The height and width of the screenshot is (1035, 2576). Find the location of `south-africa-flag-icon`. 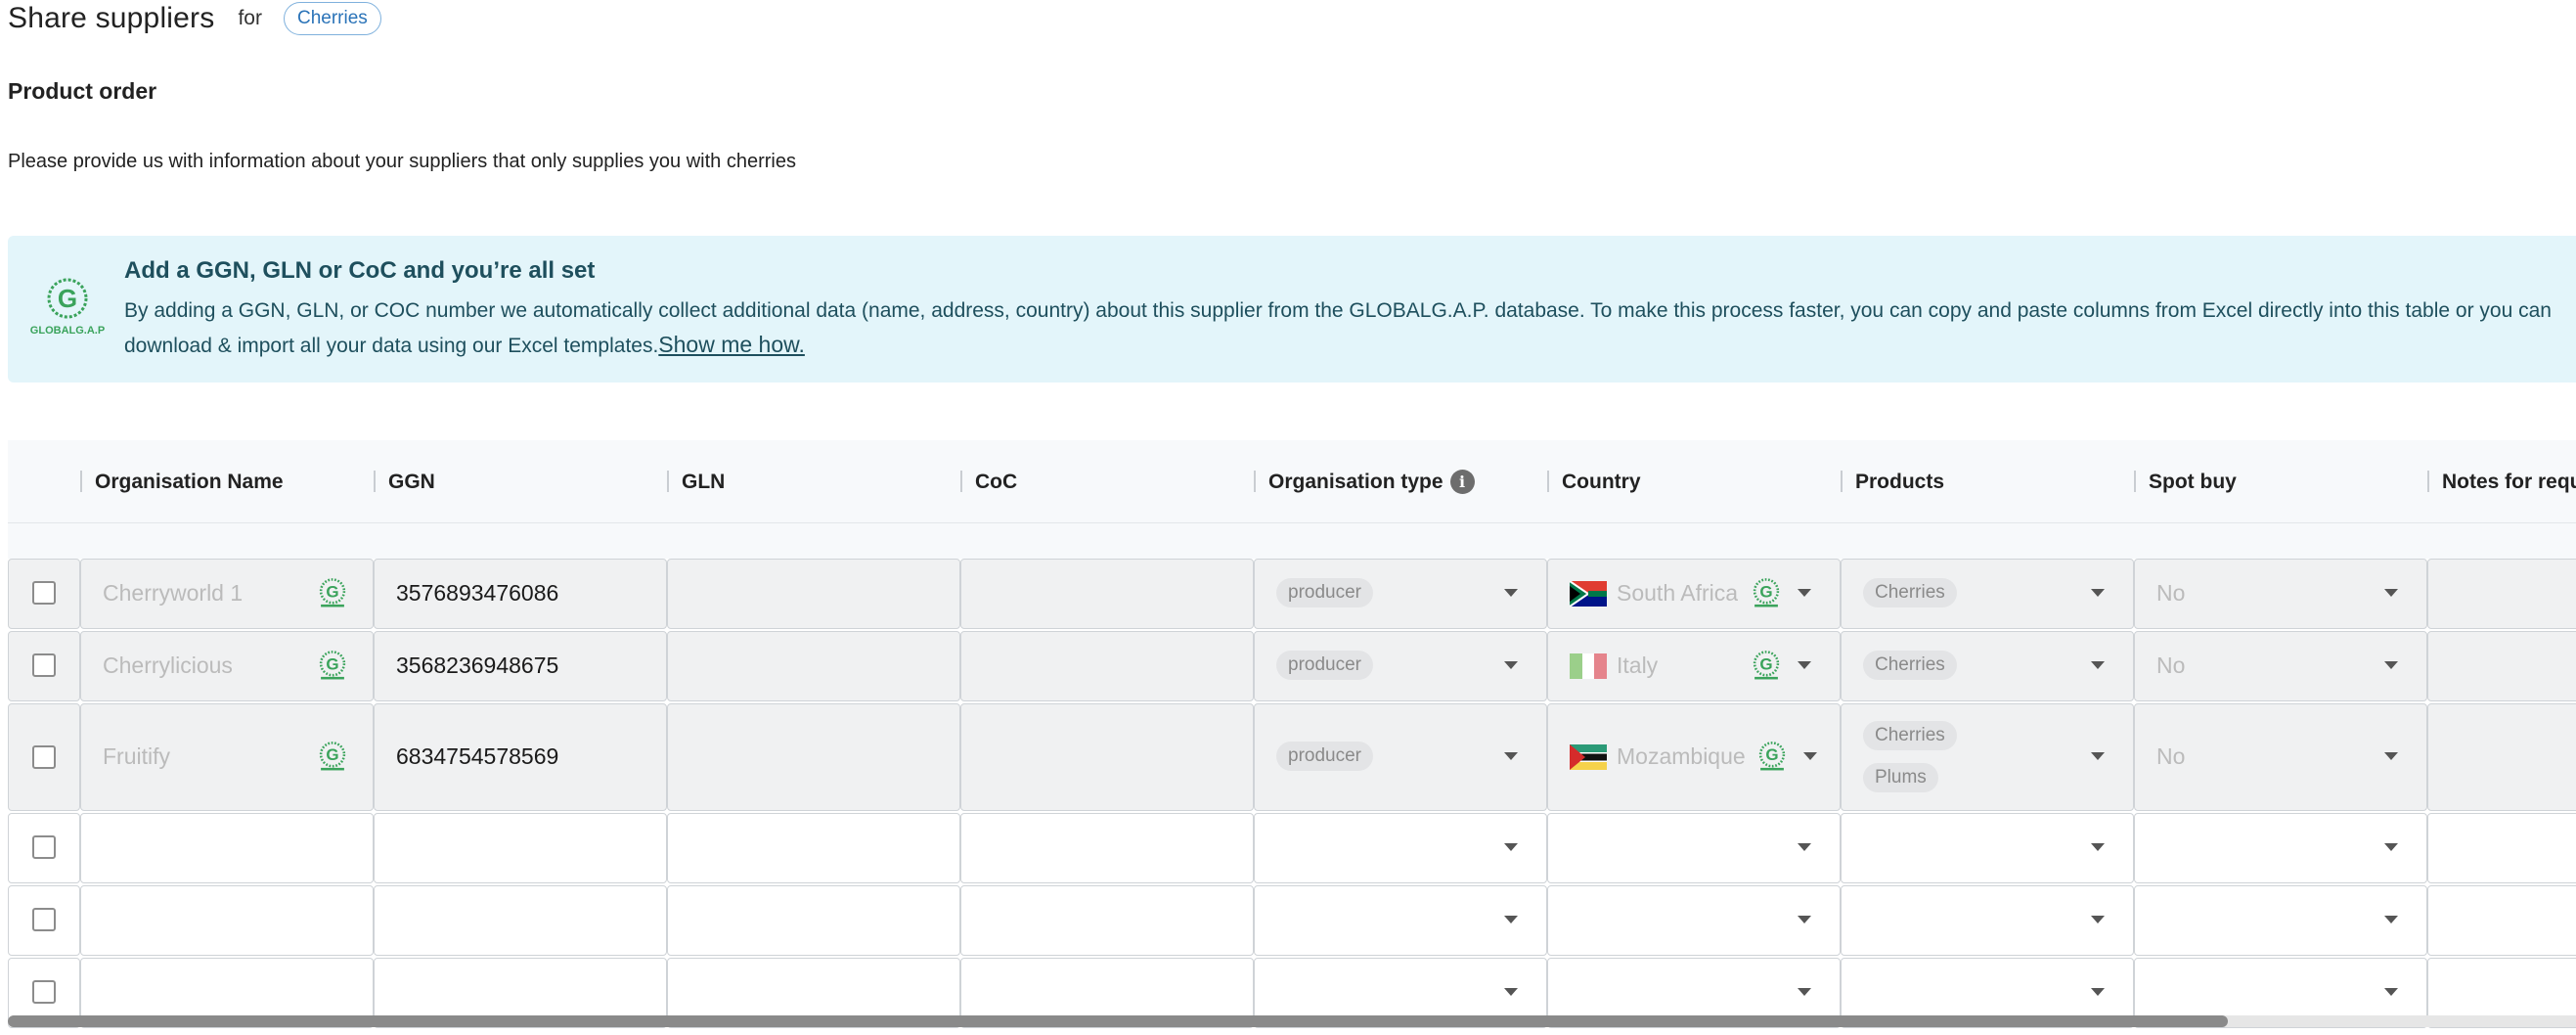

south-africa-flag-icon is located at coordinates (1588, 594).